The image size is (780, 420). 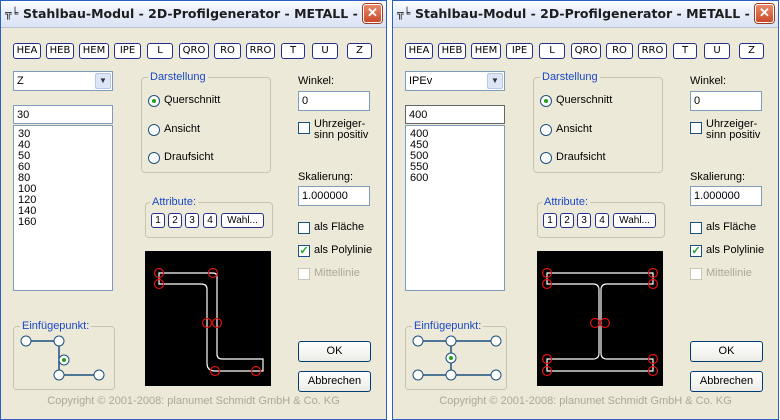 I want to click on size-input: 400, so click(x=455, y=114).